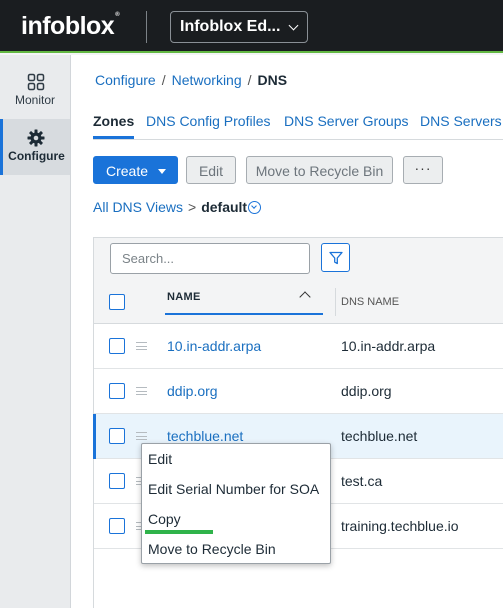  Describe the element at coordinates (366, 391) in the screenshot. I see `dns-name-cell: ddip.org` at that location.